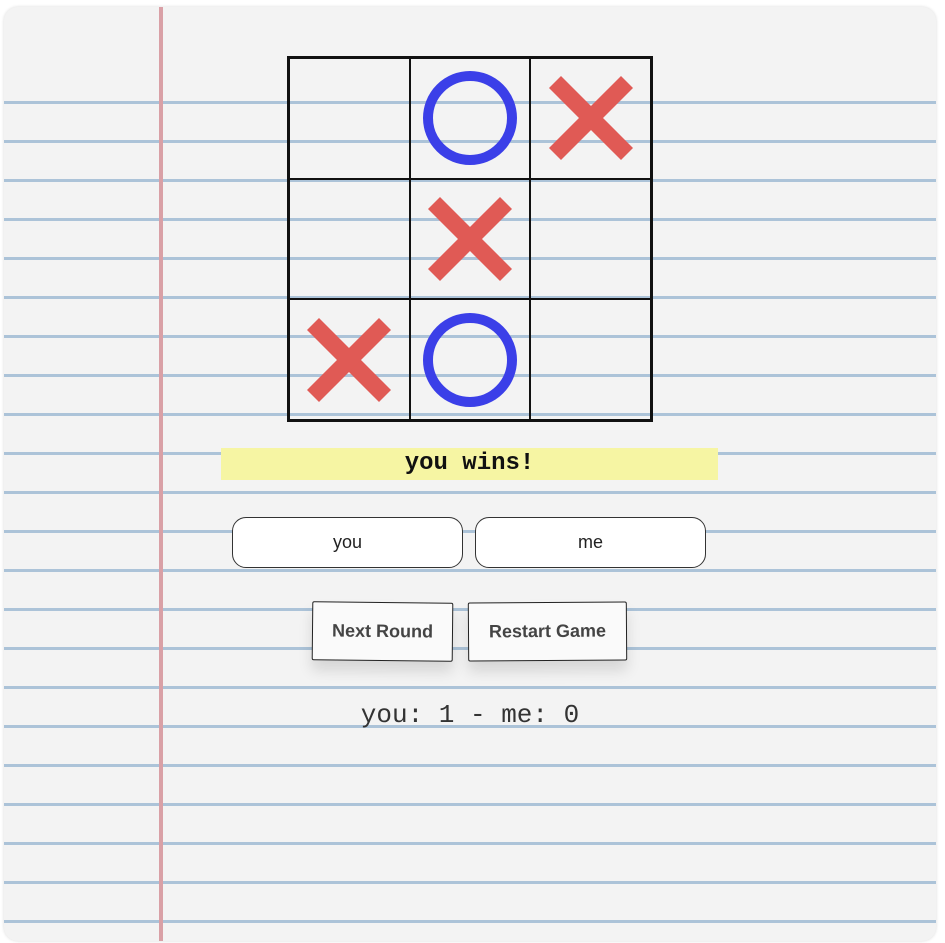 The height and width of the screenshot is (943, 945). I want to click on margin-line, so click(161, 474).